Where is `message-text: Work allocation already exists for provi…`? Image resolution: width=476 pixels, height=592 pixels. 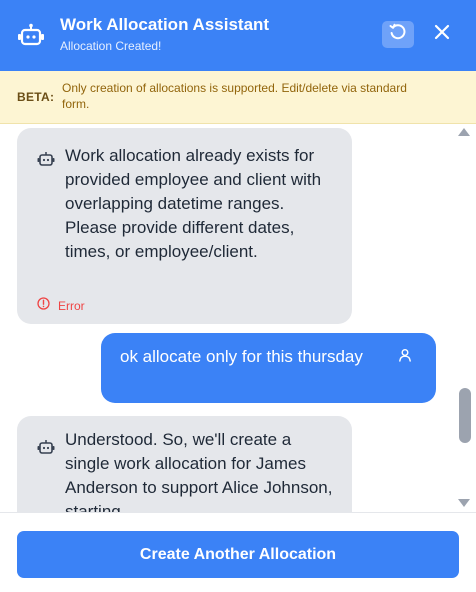
message-text: Work allocation already exists for provi… is located at coordinates (193, 203).